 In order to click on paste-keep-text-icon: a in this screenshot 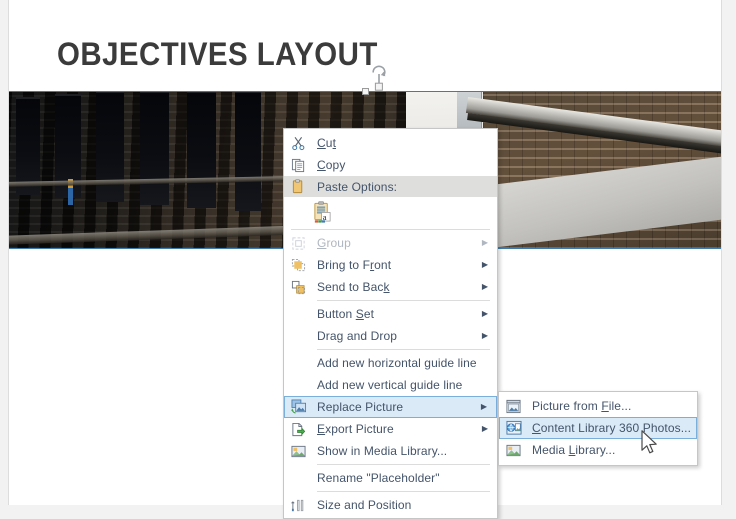, I will do `click(322, 212)`.